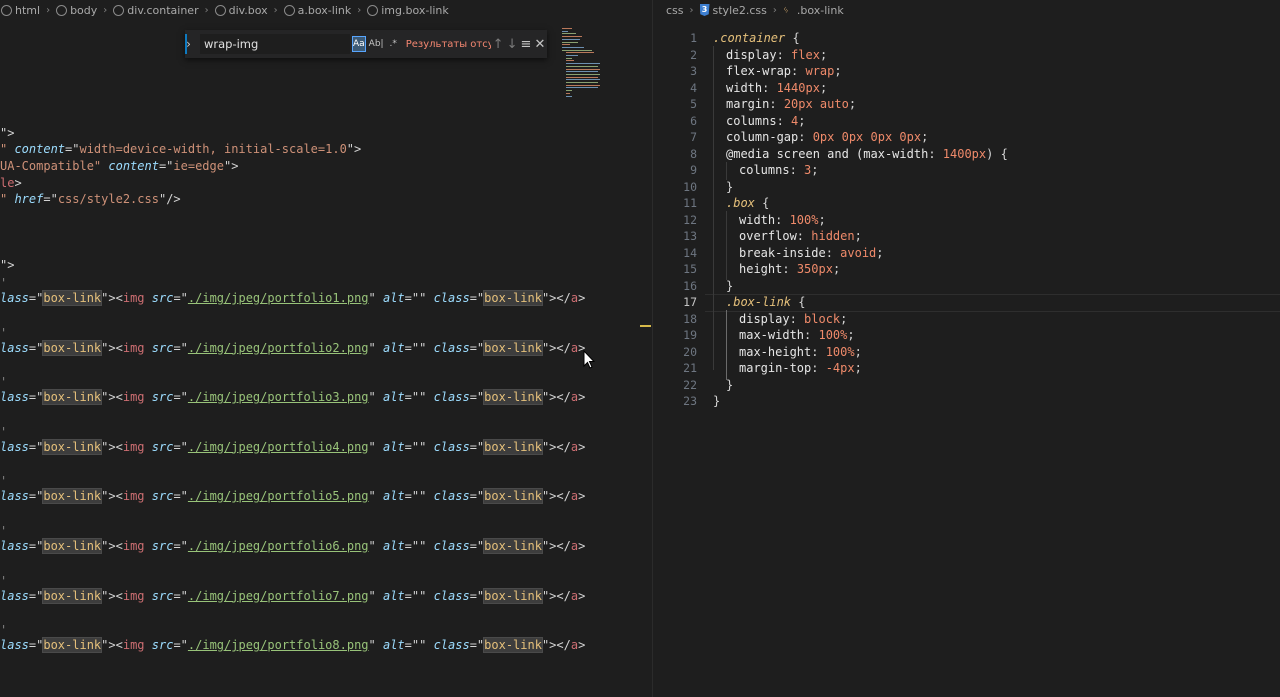 The height and width of the screenshot is (697, 1280). What do you see at coordinates (407, 10) in the screenshot?
I see `breadcrumb-item-img-box-link: img.box-link` at bounding box center [407, 10].